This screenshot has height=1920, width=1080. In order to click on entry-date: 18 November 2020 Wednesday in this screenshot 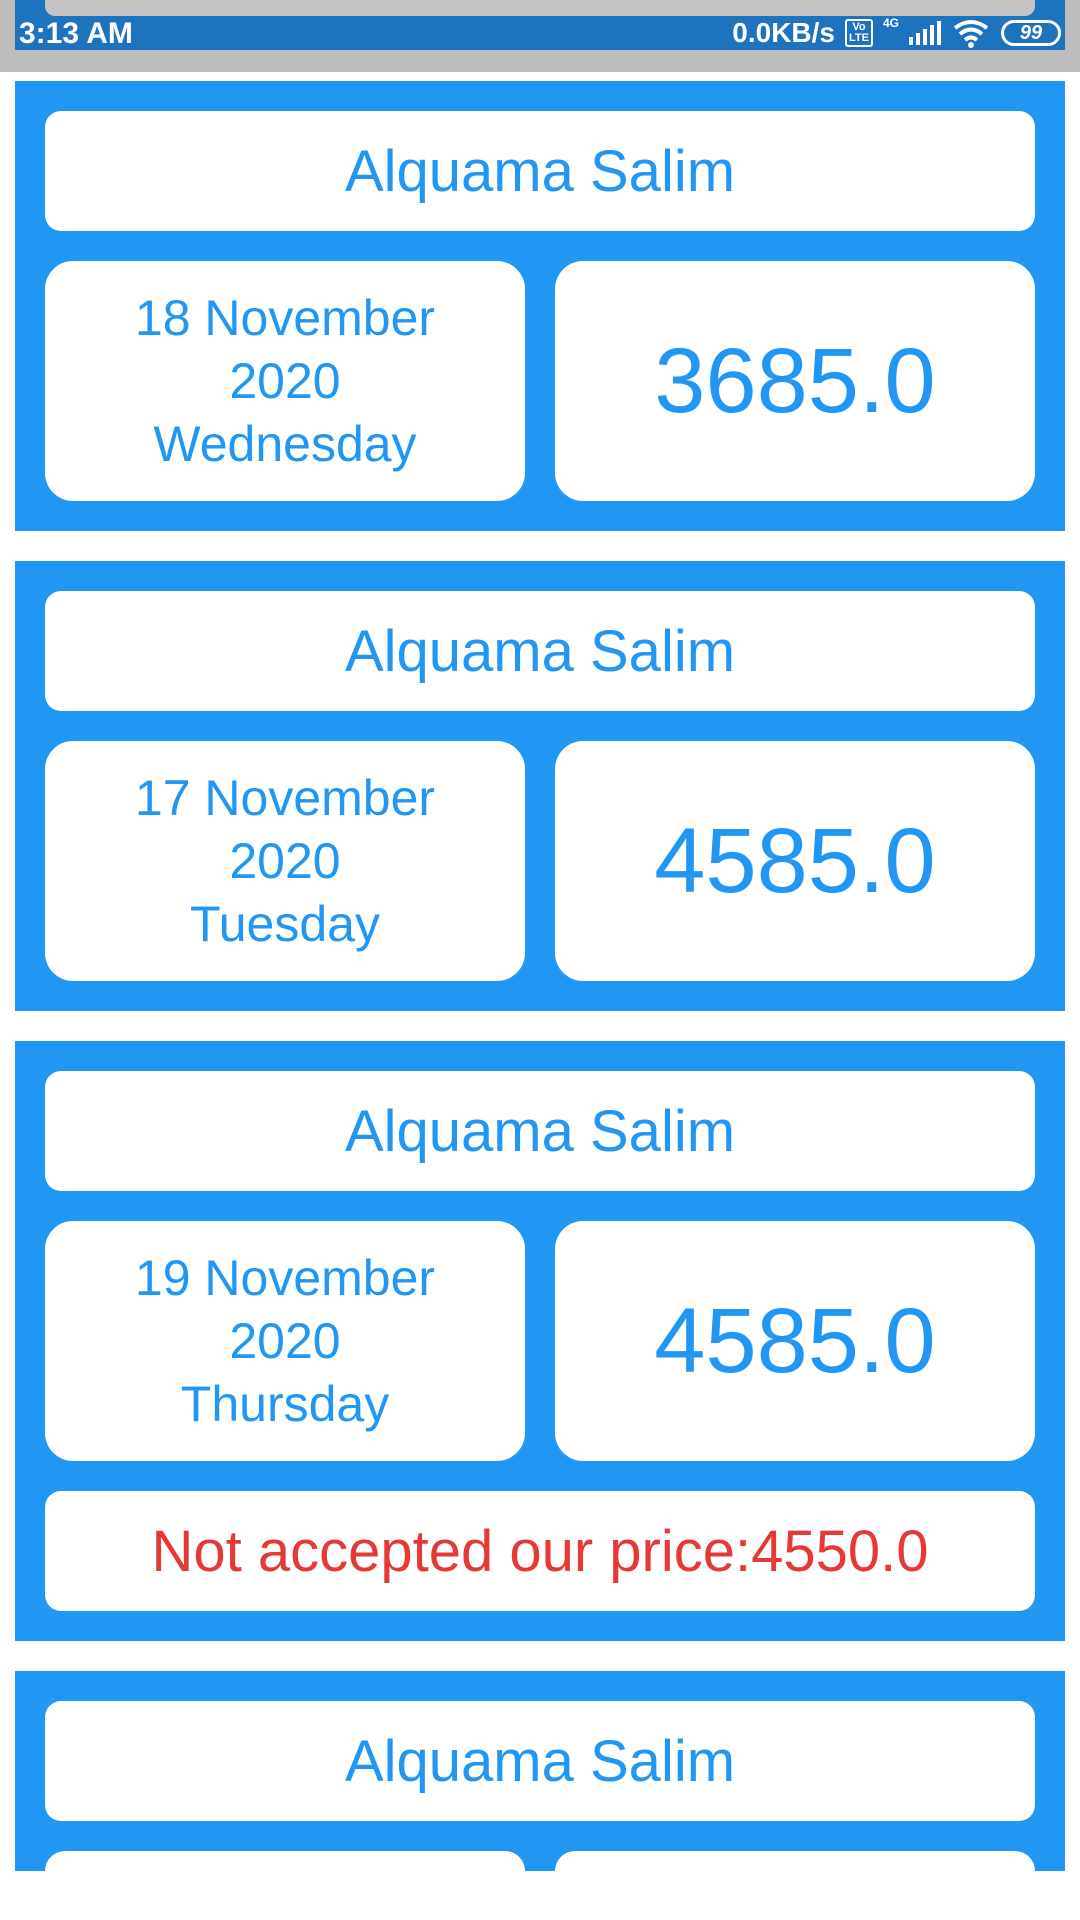, I will do `click(285, 381)`.